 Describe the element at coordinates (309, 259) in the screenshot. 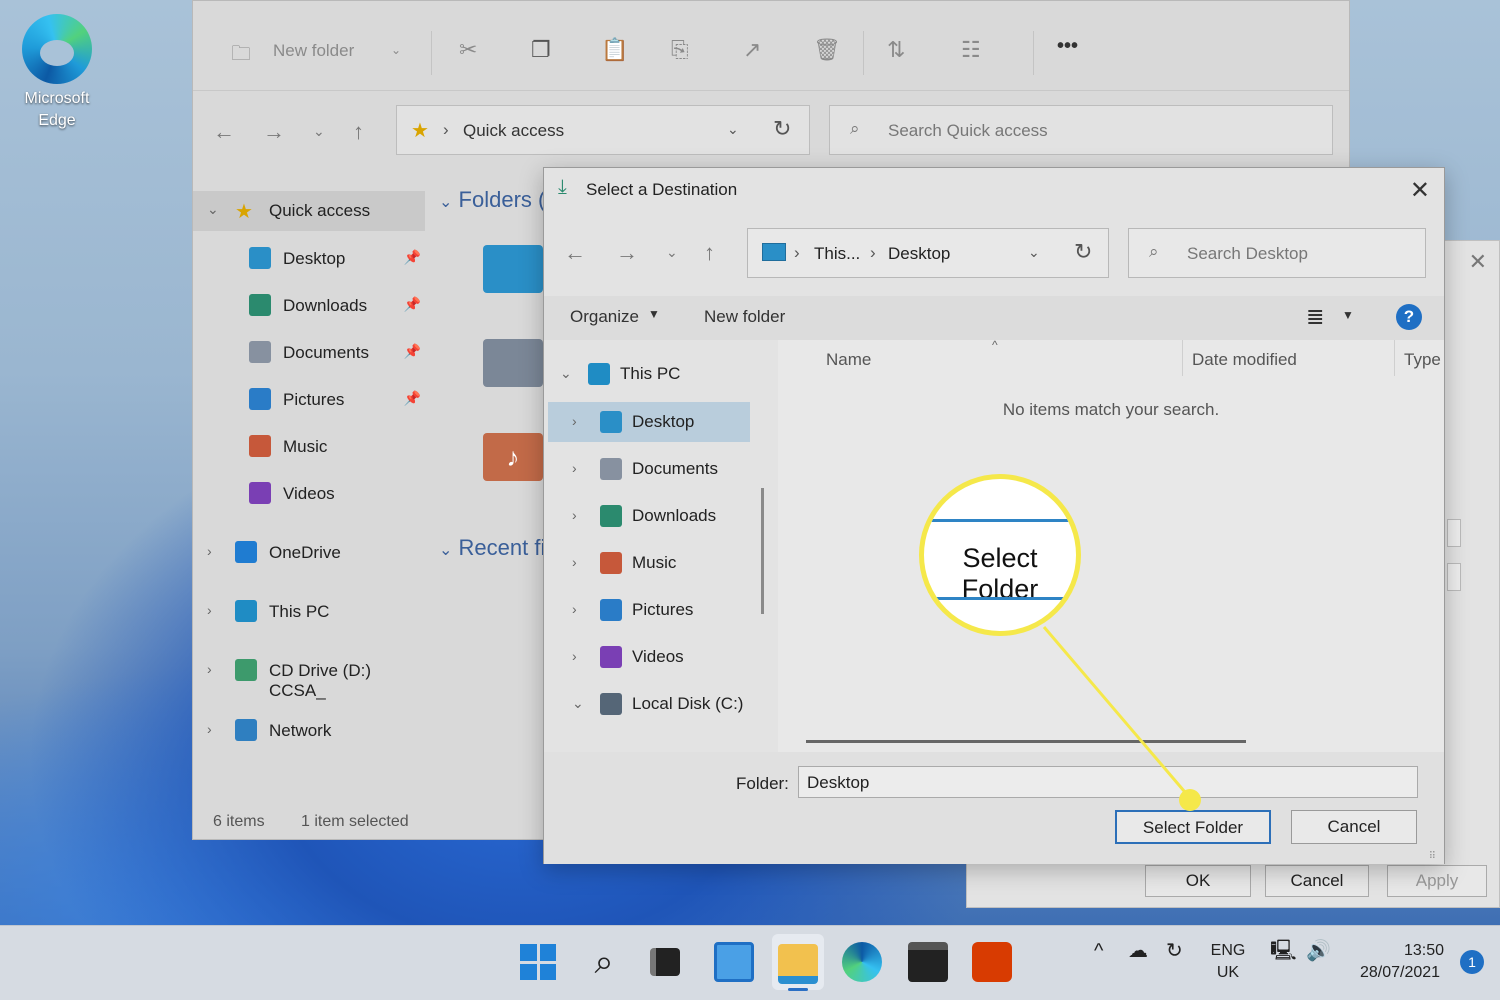

I see `sidebar-item: Desktop 📌` at that location.